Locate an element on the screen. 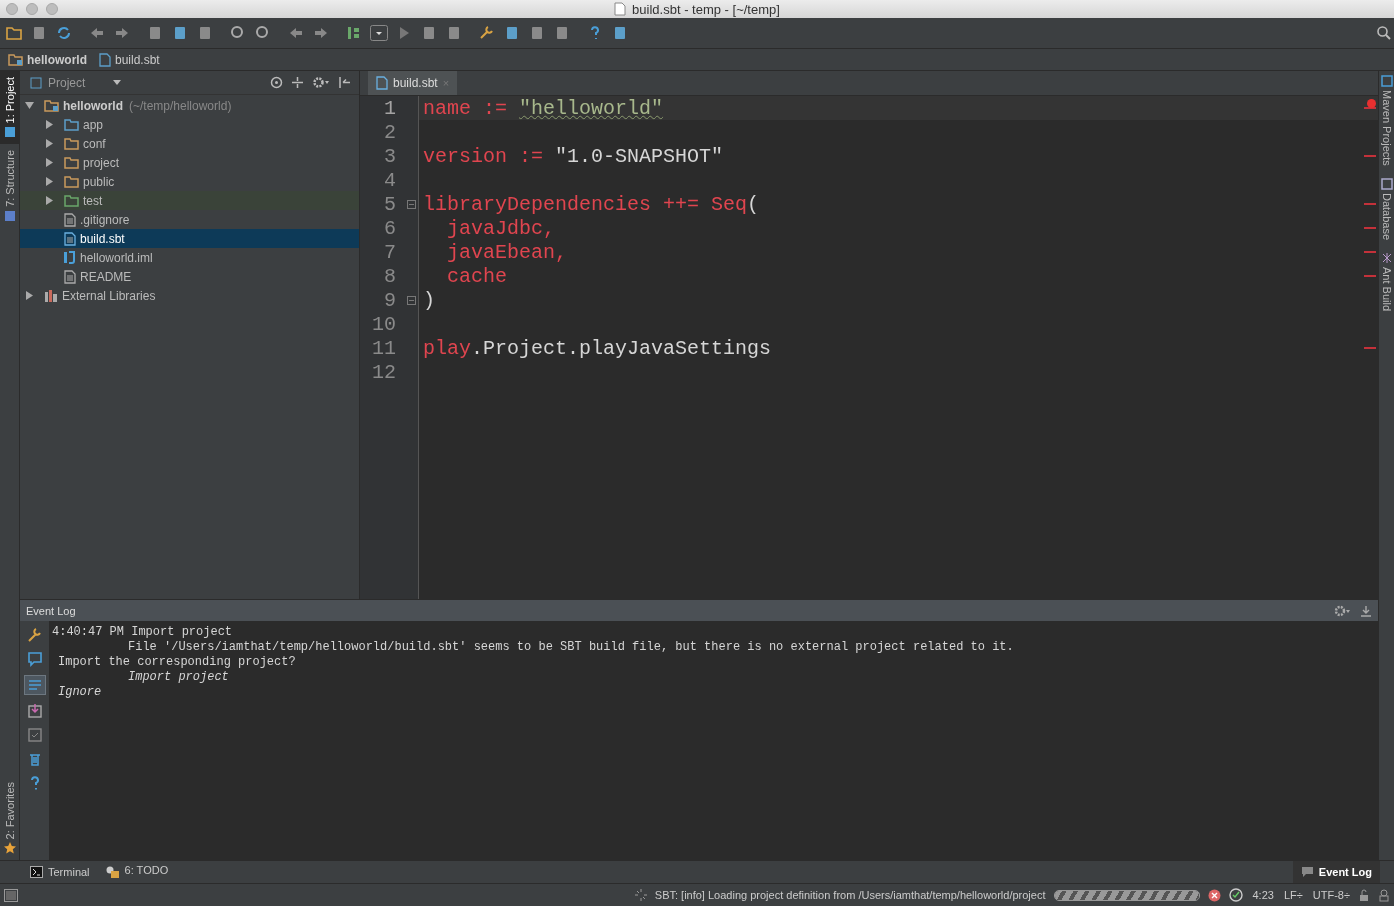 The width and height of the screenshot is (1394, 906). document-icon is located at coordinates (620, 9).